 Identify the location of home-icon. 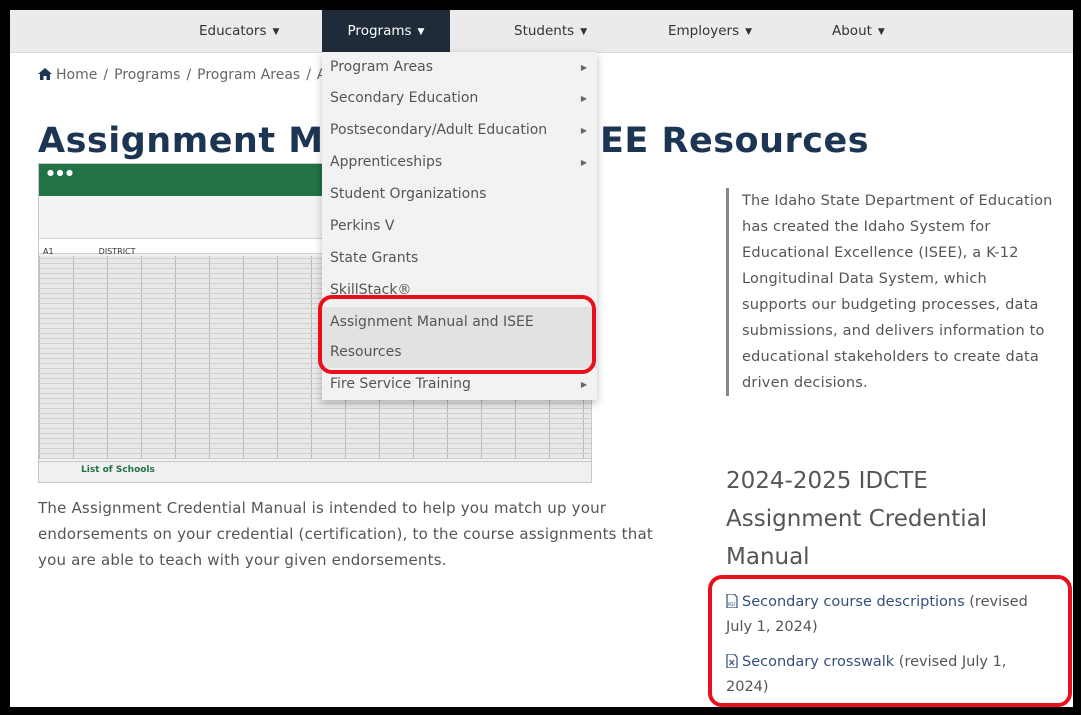
(45, 74).